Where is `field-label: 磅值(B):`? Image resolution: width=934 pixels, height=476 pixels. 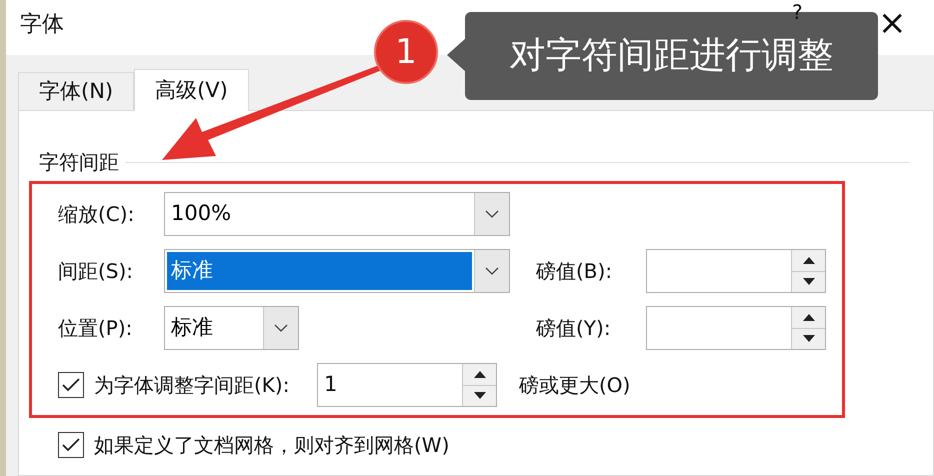
field-label: 磅值(B): is located at coordinates (575, 271).